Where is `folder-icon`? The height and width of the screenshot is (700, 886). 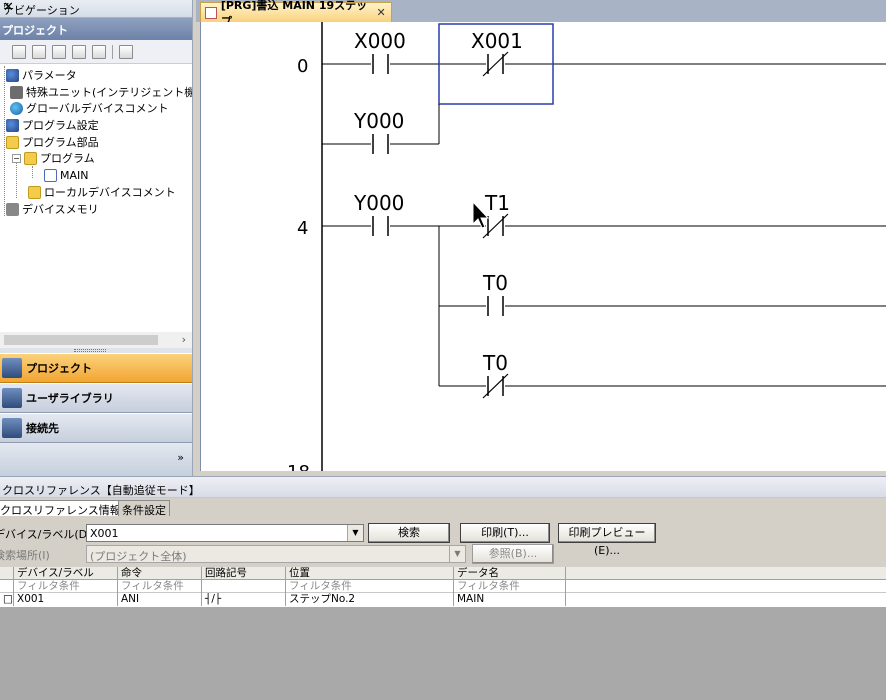 folder-icon is located at coordinates (12, 142).